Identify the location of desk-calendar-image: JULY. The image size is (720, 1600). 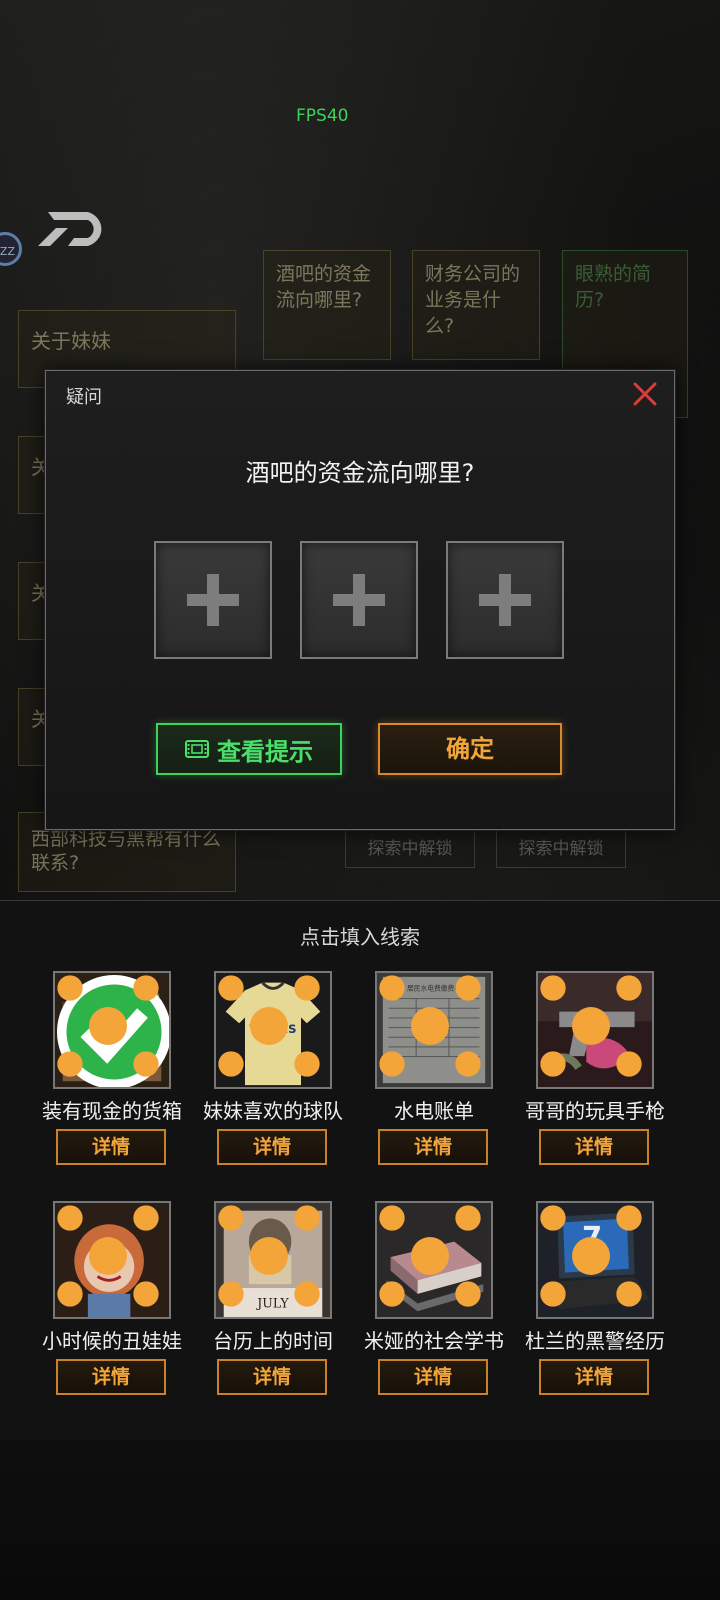
(273, 1260).